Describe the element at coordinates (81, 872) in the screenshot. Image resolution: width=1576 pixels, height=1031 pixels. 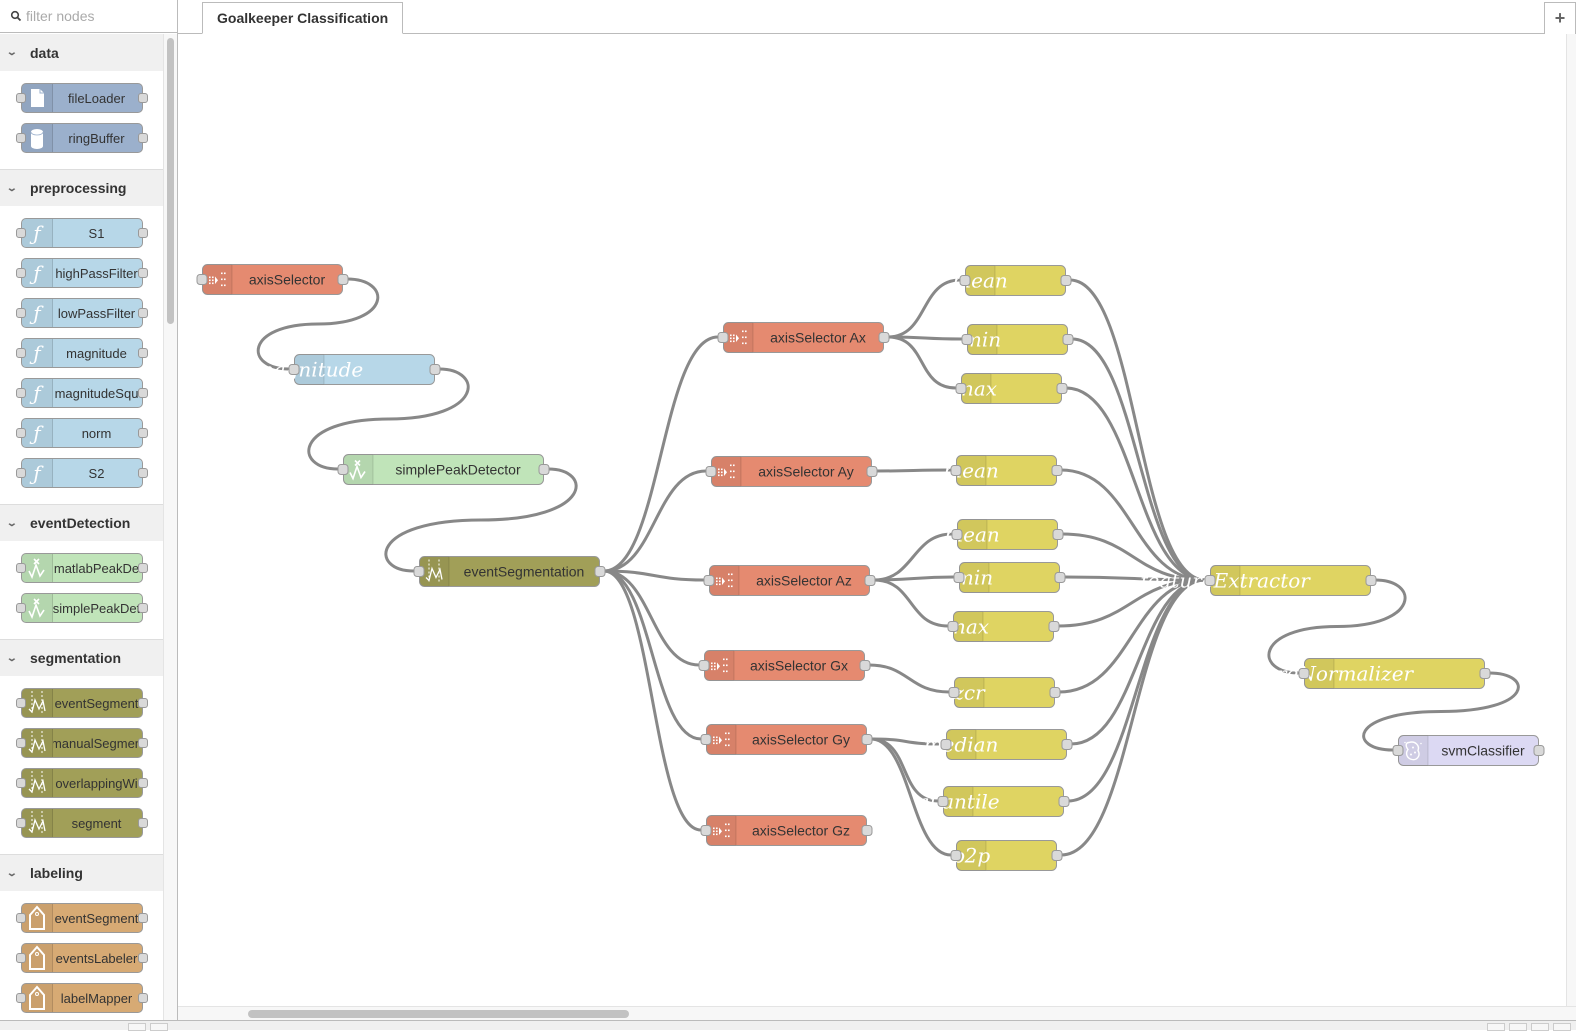
I see `category-header-labeling: ⌄ labeling` at that location.